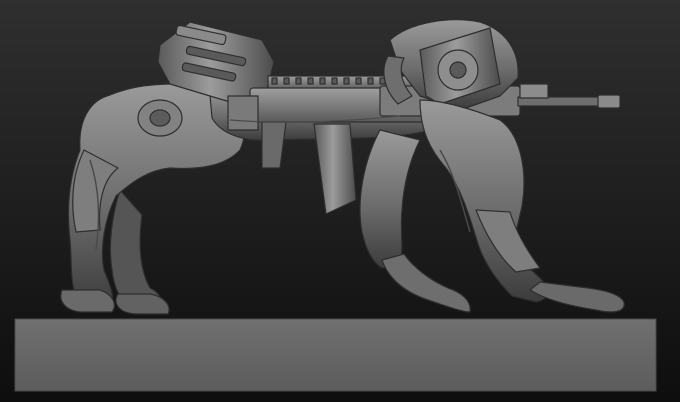 The width and height of the screenshot is (680, 402). I want to click on head-lens-inner, so click(458, 70).